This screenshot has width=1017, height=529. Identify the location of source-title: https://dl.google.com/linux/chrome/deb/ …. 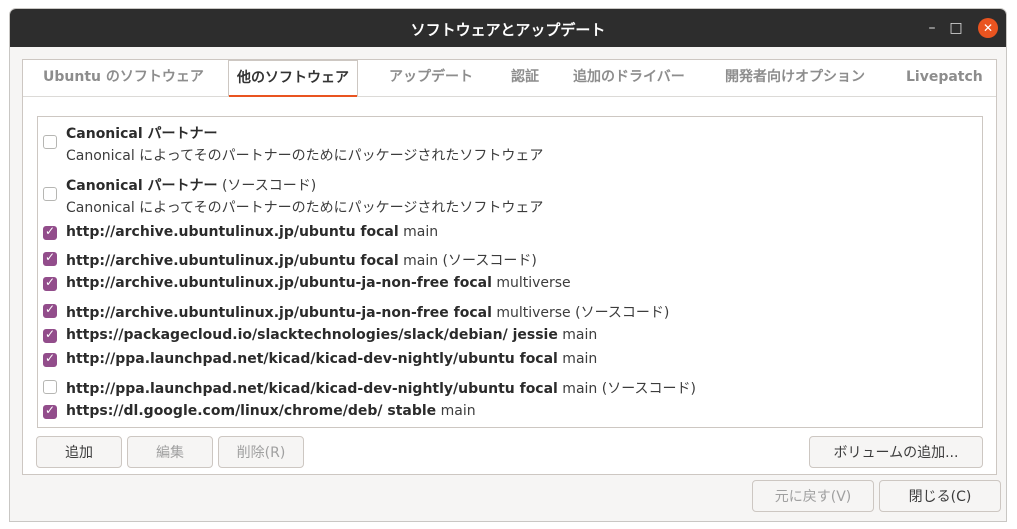
(271, 411).